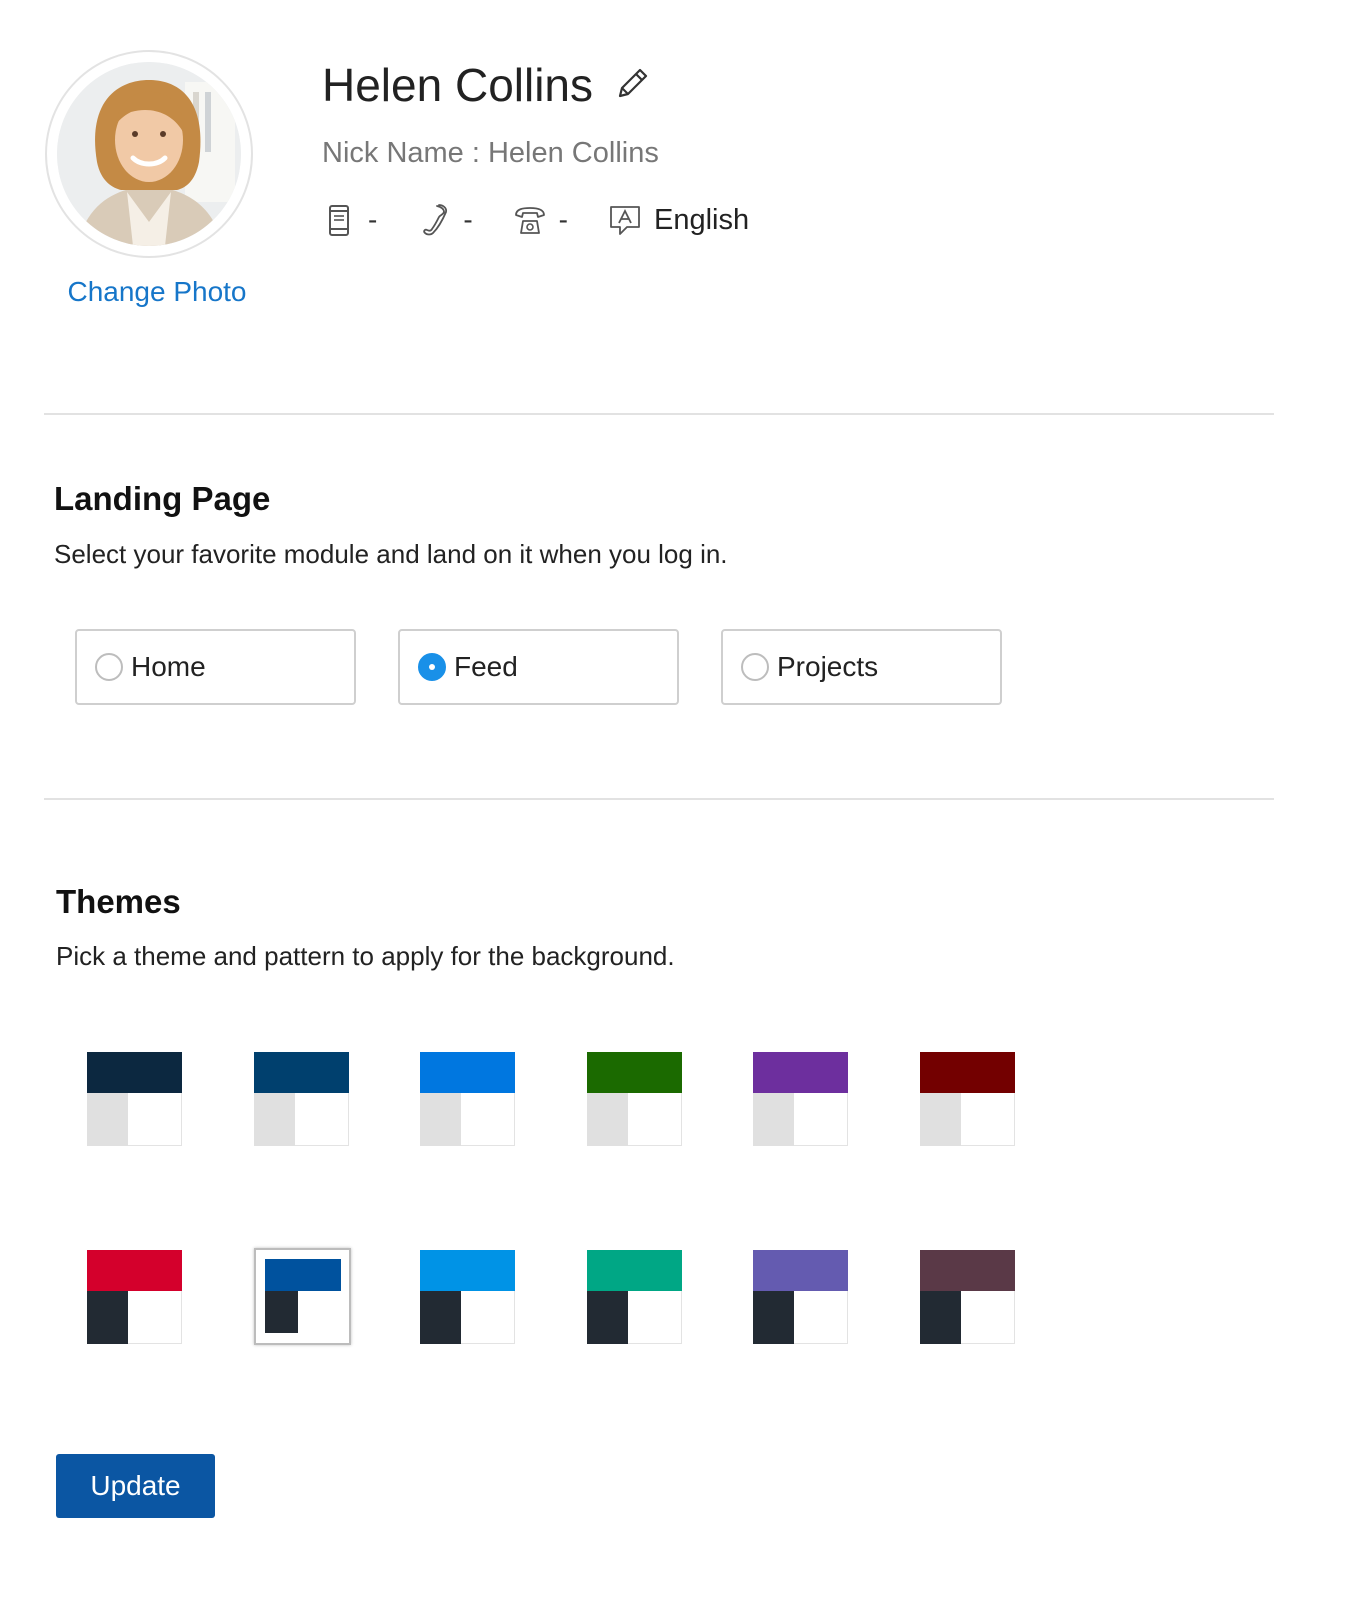 Image resolution: width=1360 pixels, height=1609 pixels. I want to click on home-radio, so click(109, 667).